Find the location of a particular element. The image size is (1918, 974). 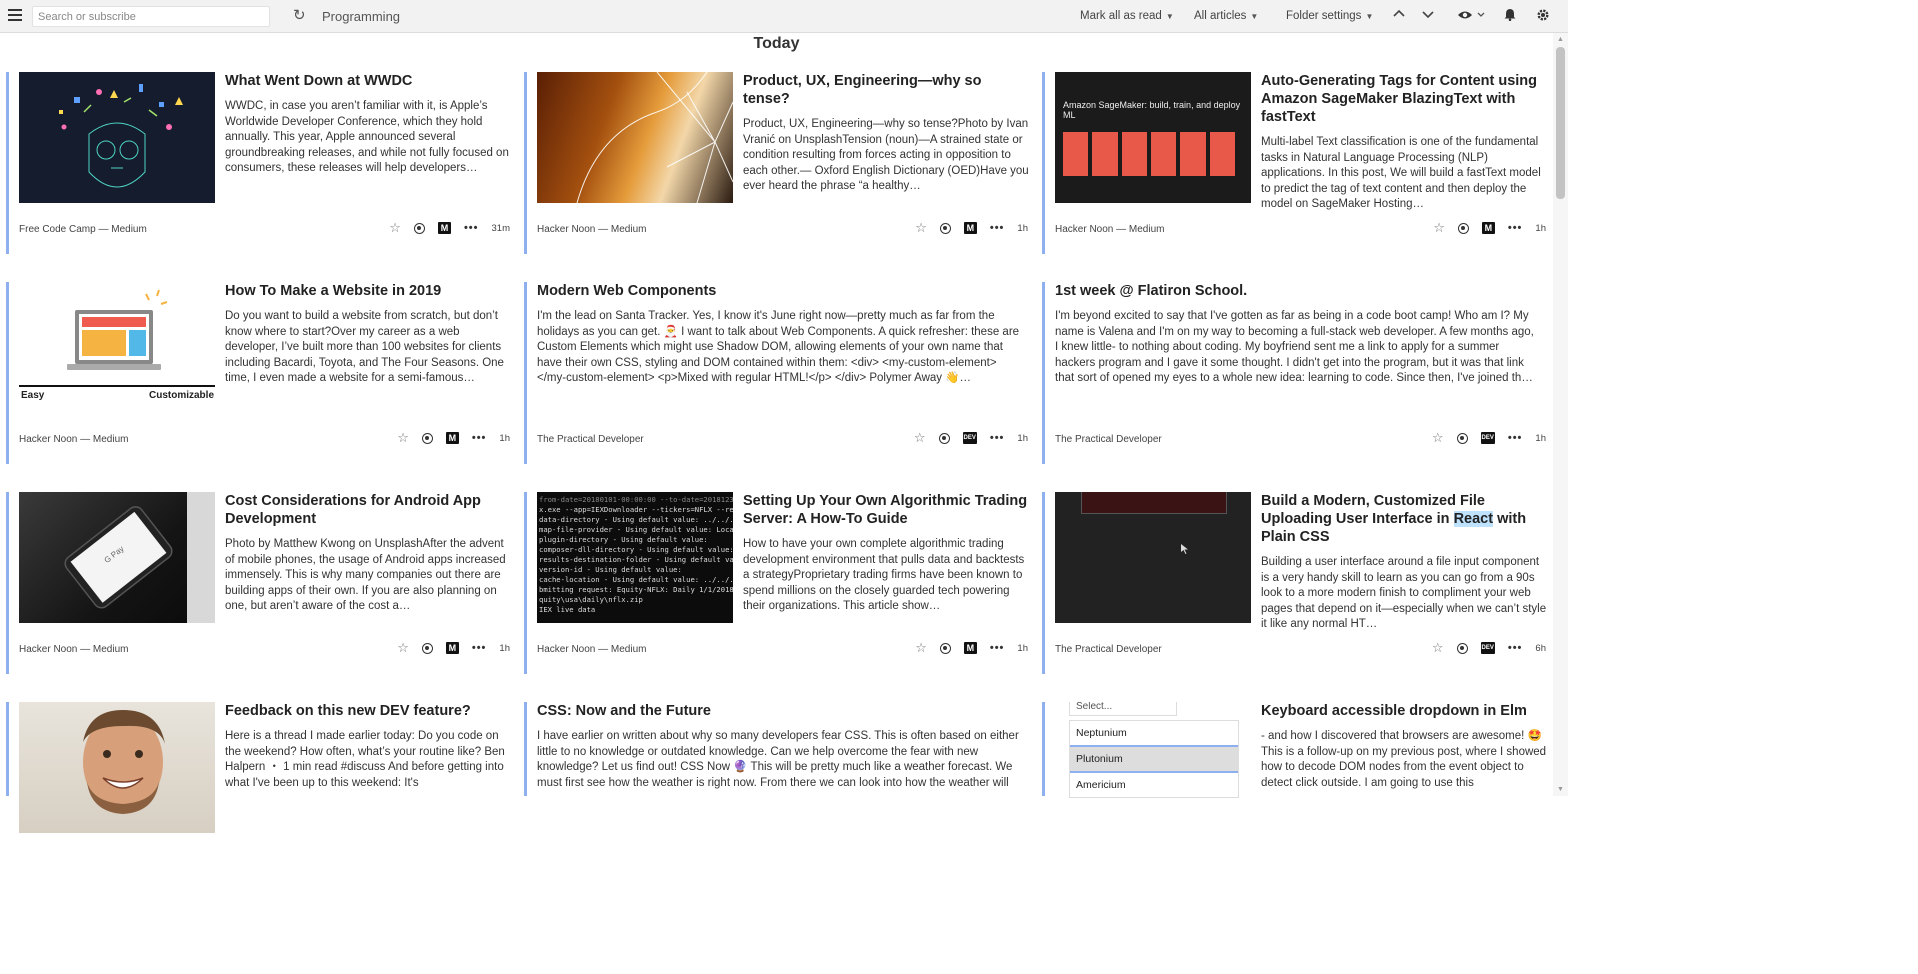

mark-all-read-label: Mark all as read is located at coordinates (1121, 16).